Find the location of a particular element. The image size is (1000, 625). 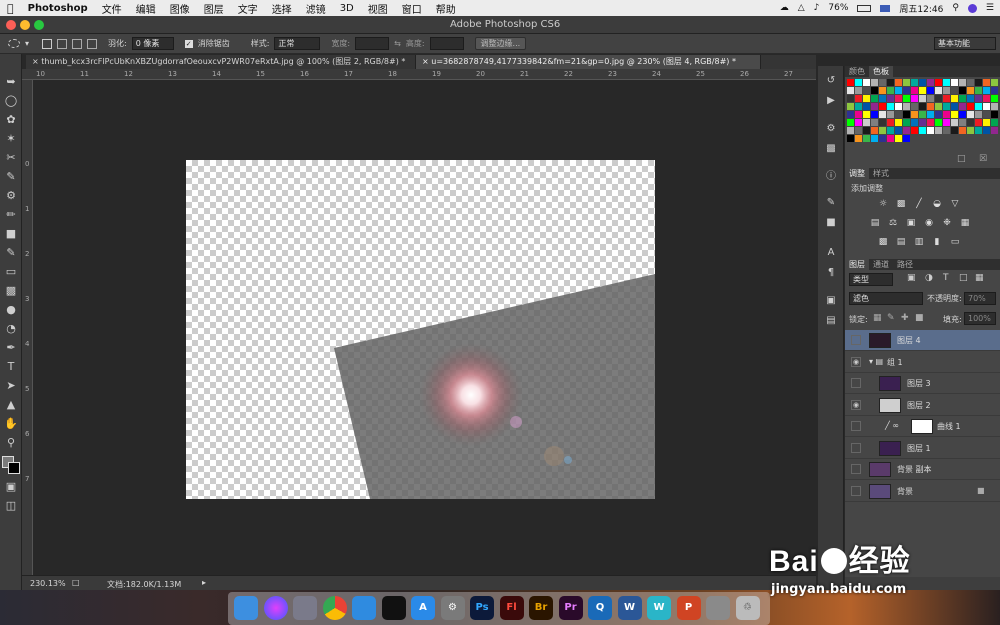

new-selection-icon is located at coordinates (47, 43).